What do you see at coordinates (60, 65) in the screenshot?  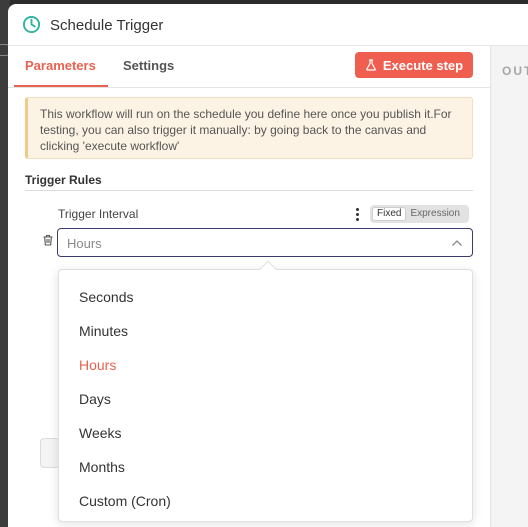 I see `tab-parameters: Parameters` at bounding box center [60, 65].